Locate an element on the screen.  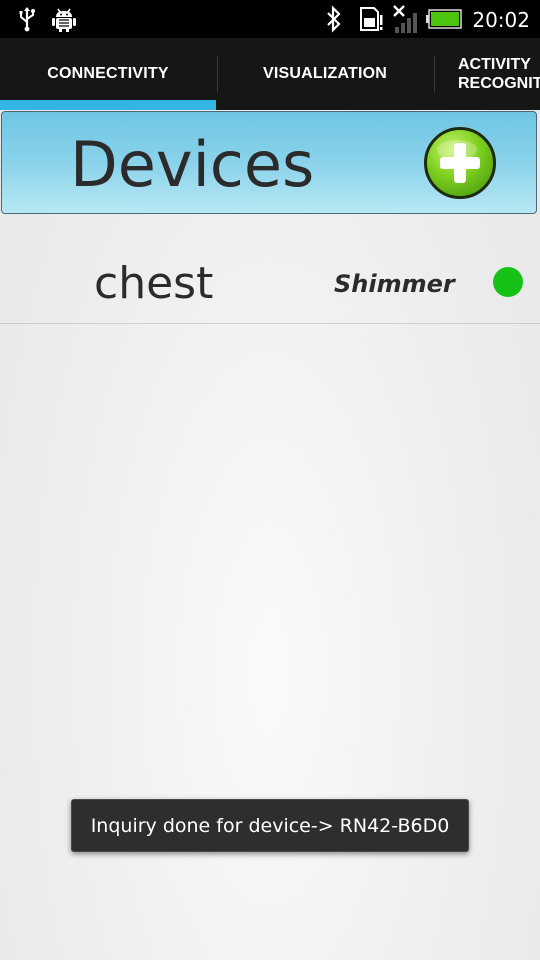
device-list-item: chest Shimmer is located at coordinates (270, 286).